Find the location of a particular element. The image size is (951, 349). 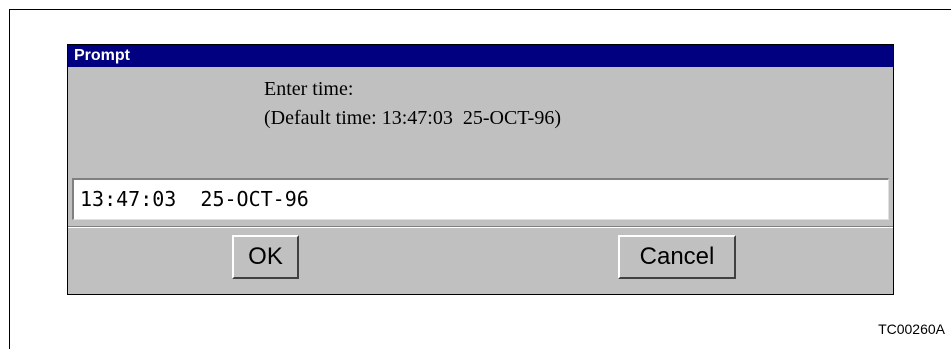

figure-id-label: TC00260A is located at coordinates (911, 329).